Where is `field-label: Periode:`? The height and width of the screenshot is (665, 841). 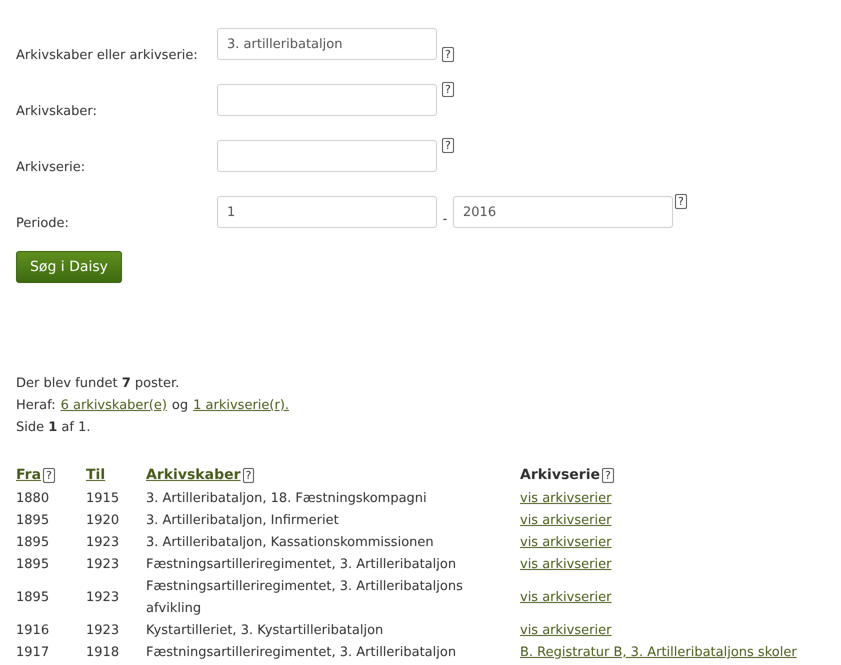 field-label: Periode: is located at coordinates (43, 224).